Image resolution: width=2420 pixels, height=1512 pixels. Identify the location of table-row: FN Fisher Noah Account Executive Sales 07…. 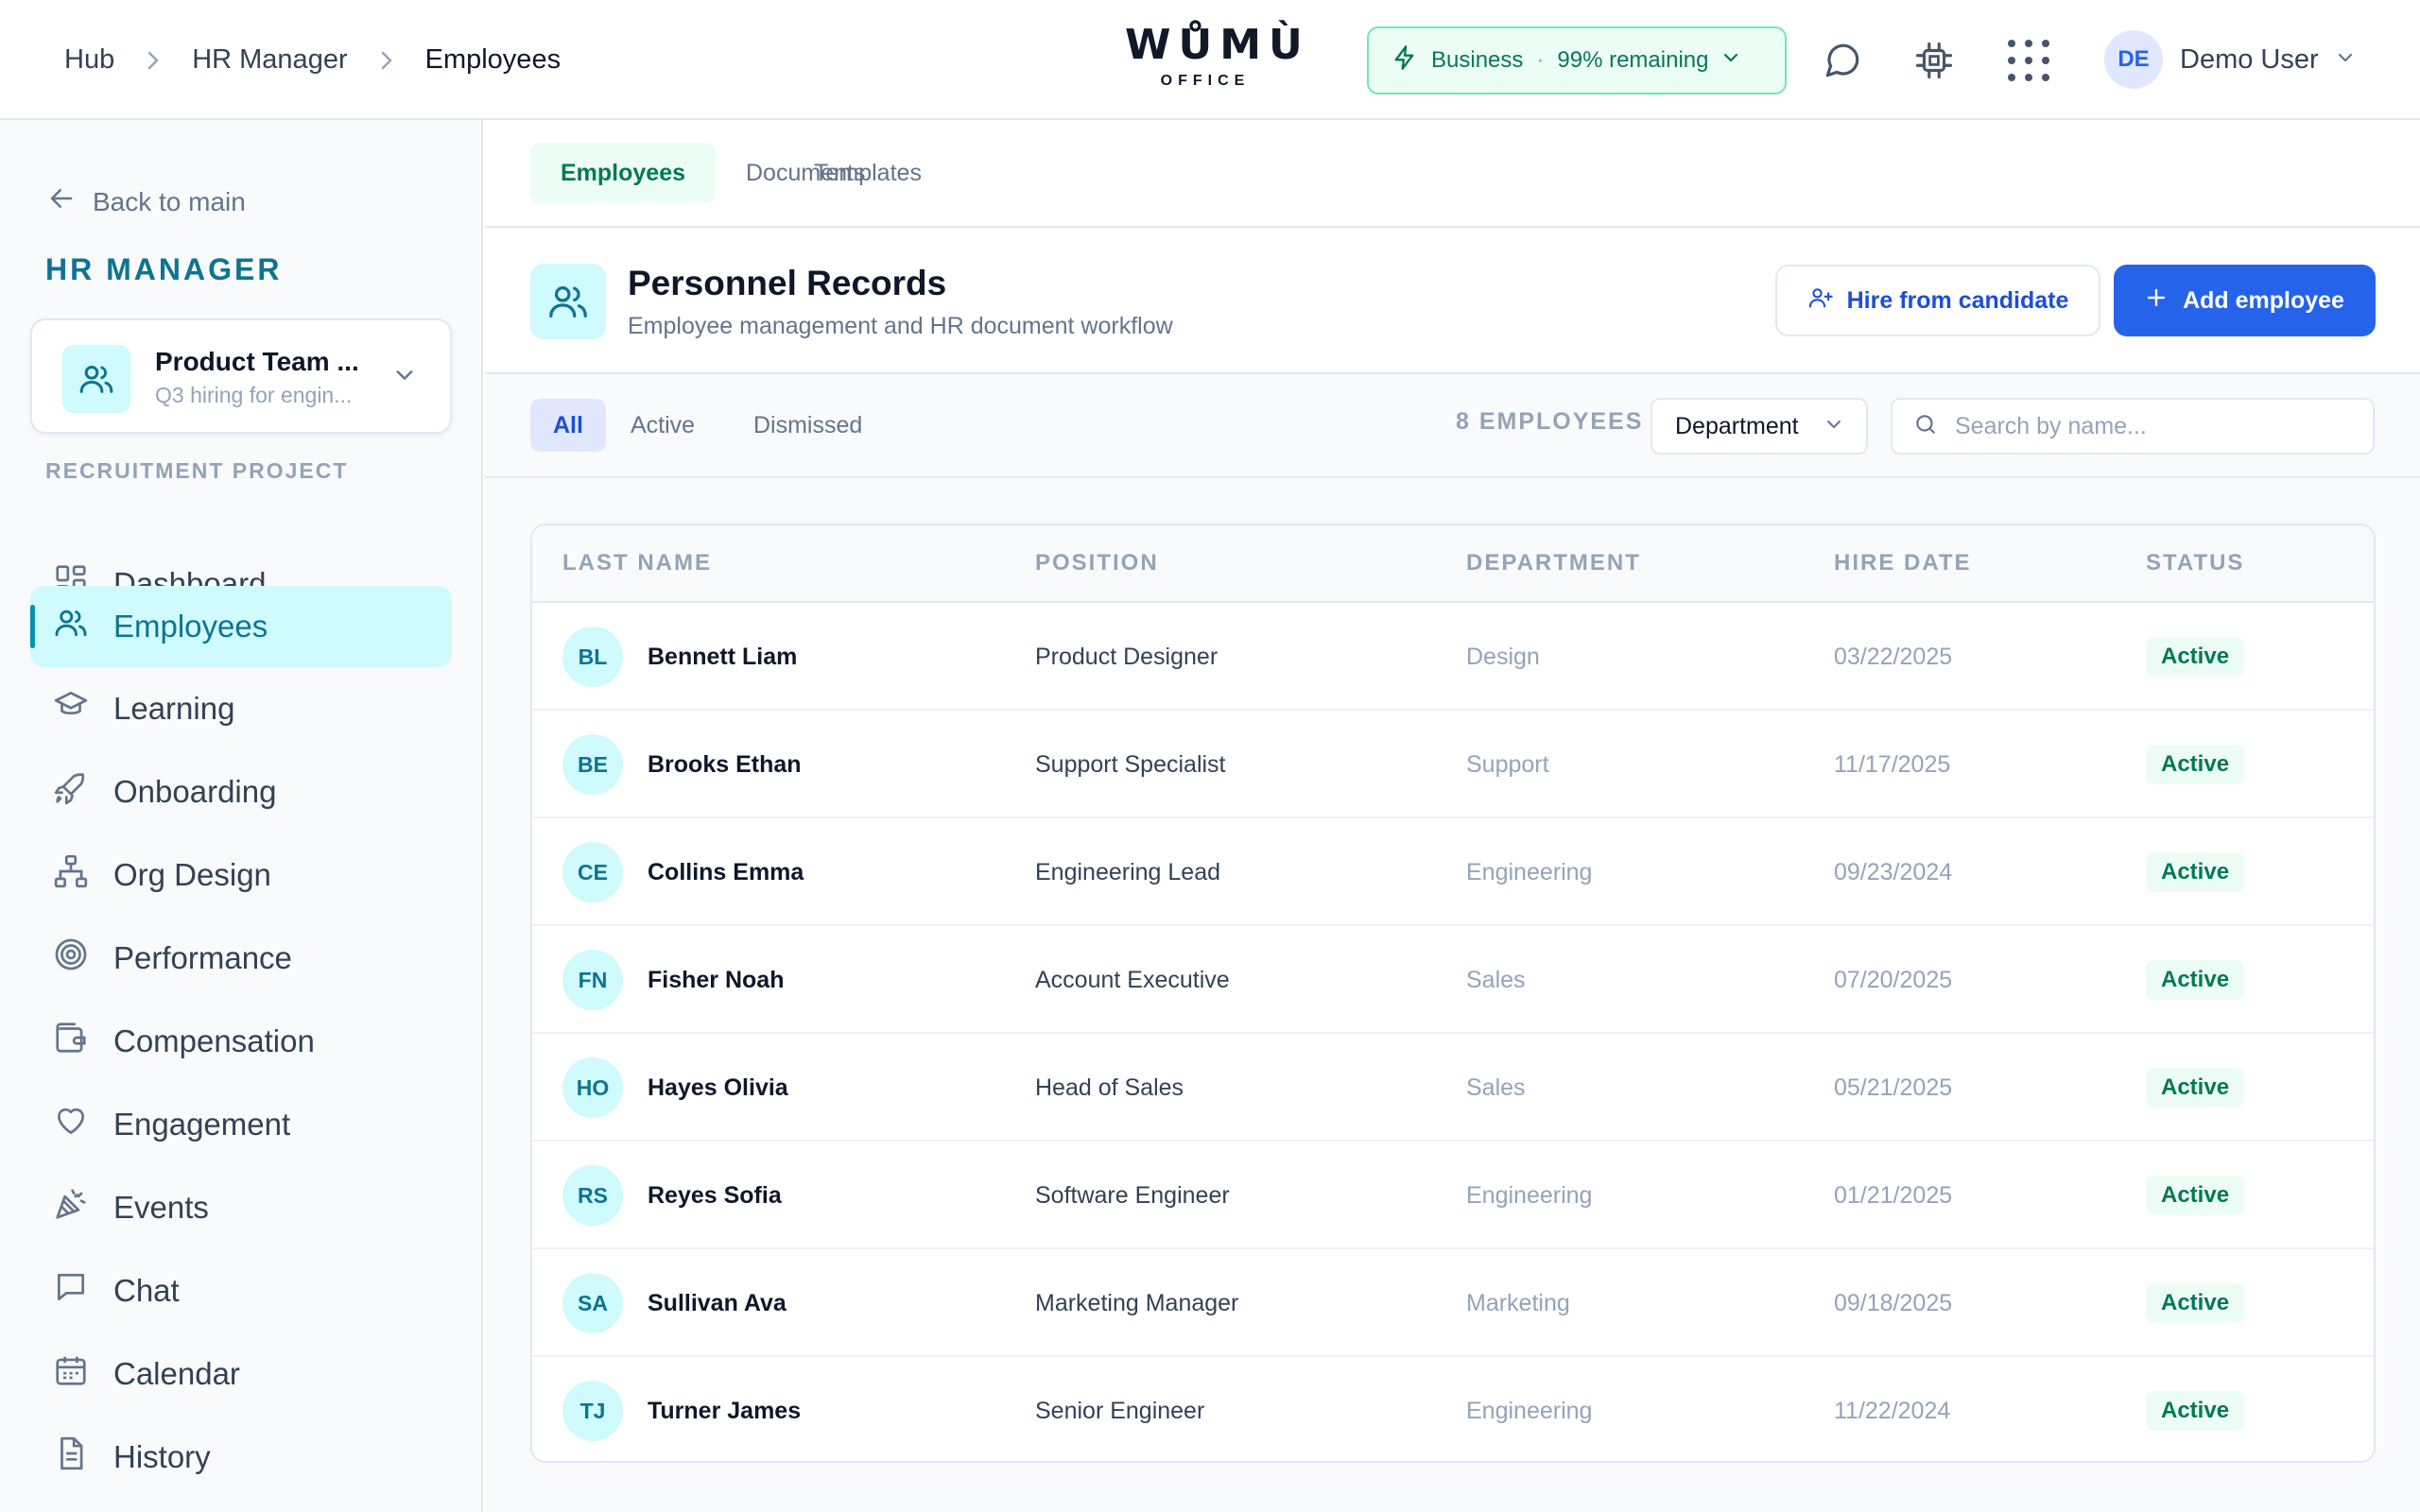
(1453, 980).